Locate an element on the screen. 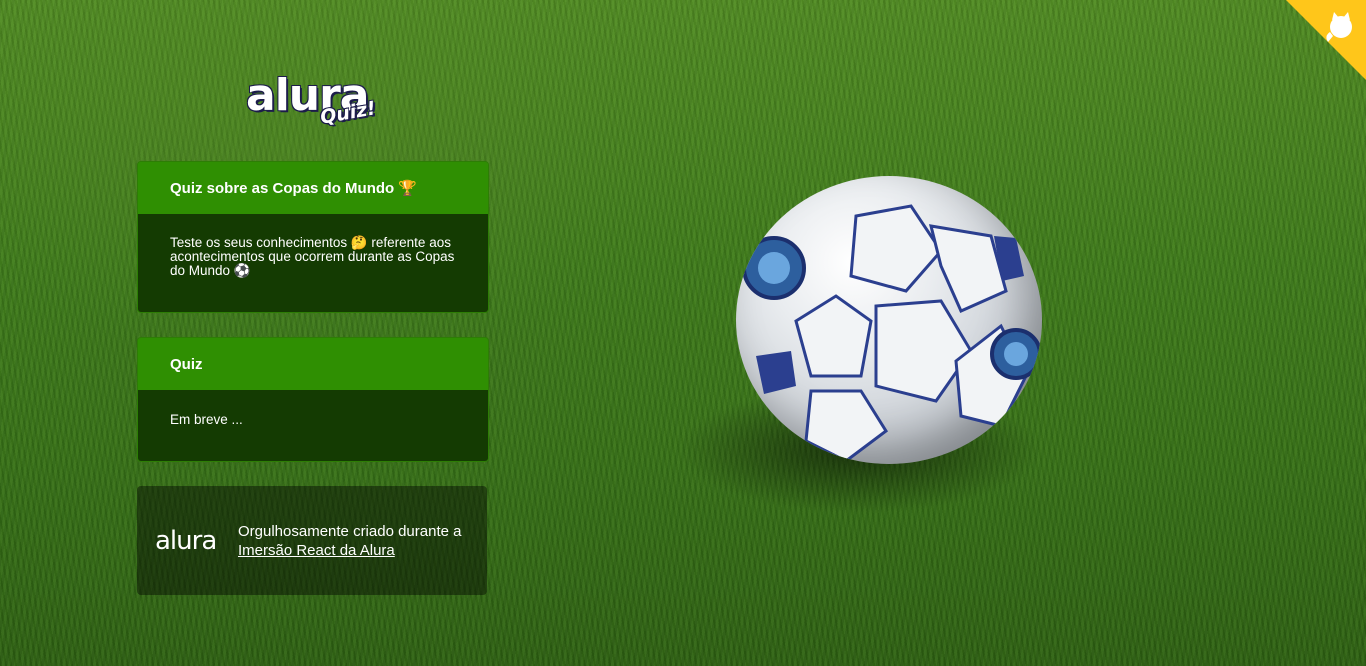 The image size is (1366, 666). footer-alura-logo: alura is located at coordinates (186, 540).